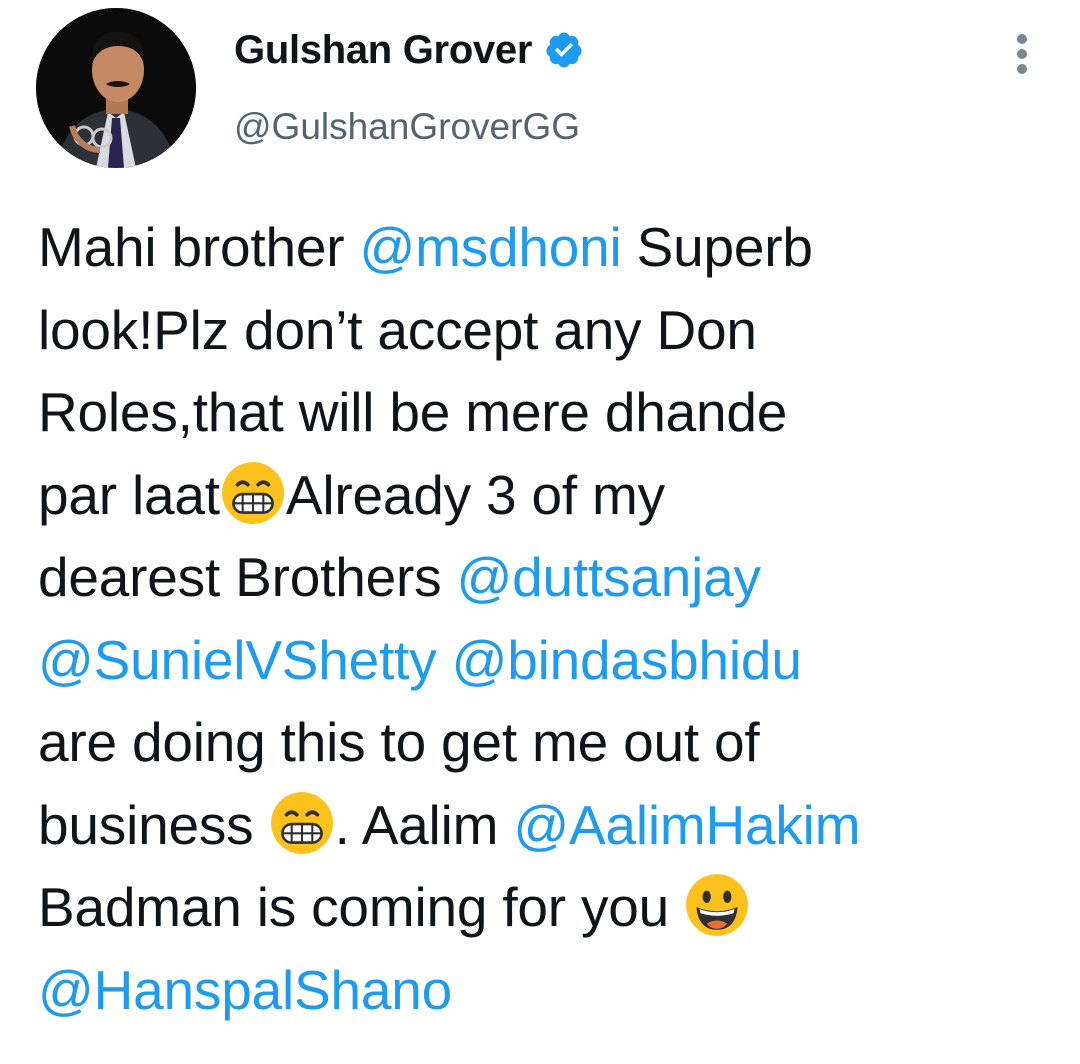 The width and height of the screenshot is (1080, 1064). Describe the element at coordinates (490, 247) in the screenshot. I see `mention-link: @msdhoni` at that location.